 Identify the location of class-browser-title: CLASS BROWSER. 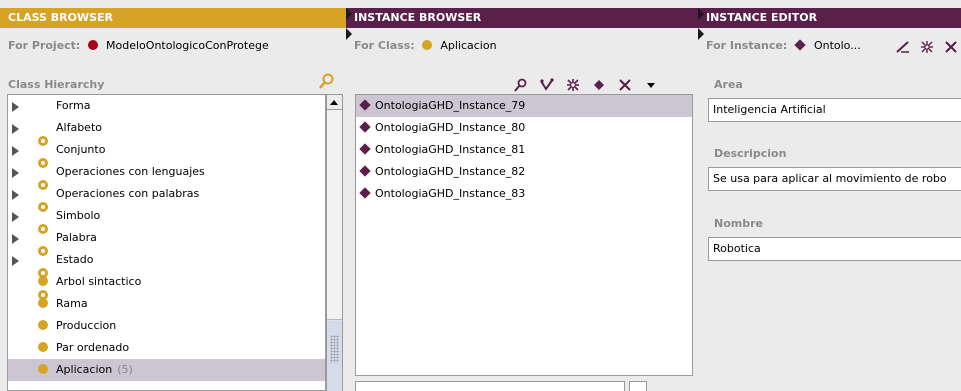
(173, 18).